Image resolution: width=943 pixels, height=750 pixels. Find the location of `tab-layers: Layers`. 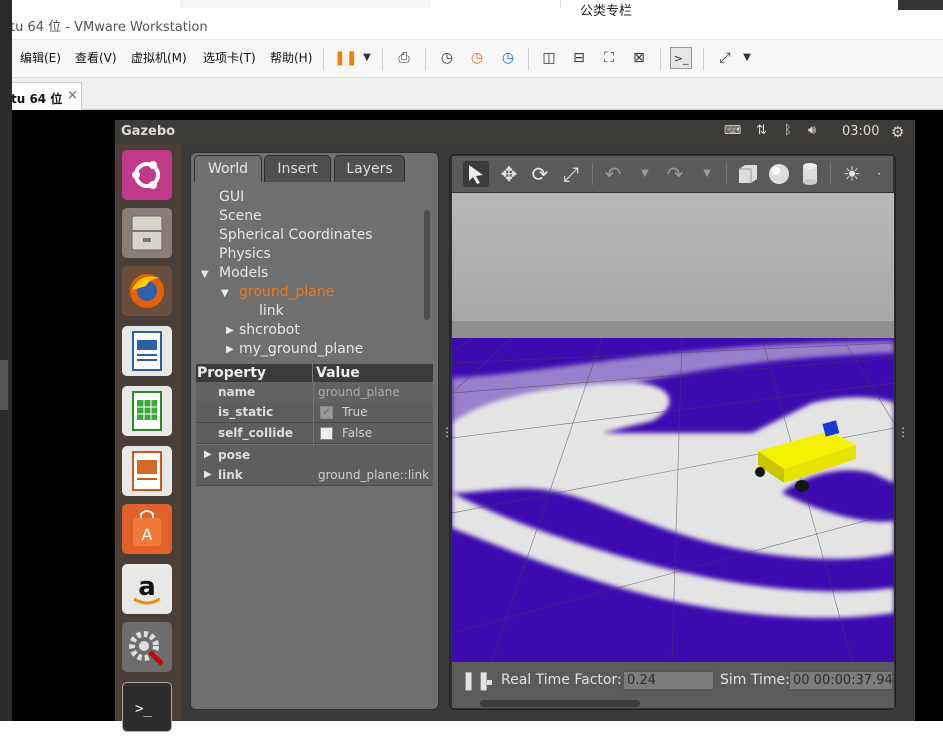

tab-layers: Layers is located at coordinates (369, 168).